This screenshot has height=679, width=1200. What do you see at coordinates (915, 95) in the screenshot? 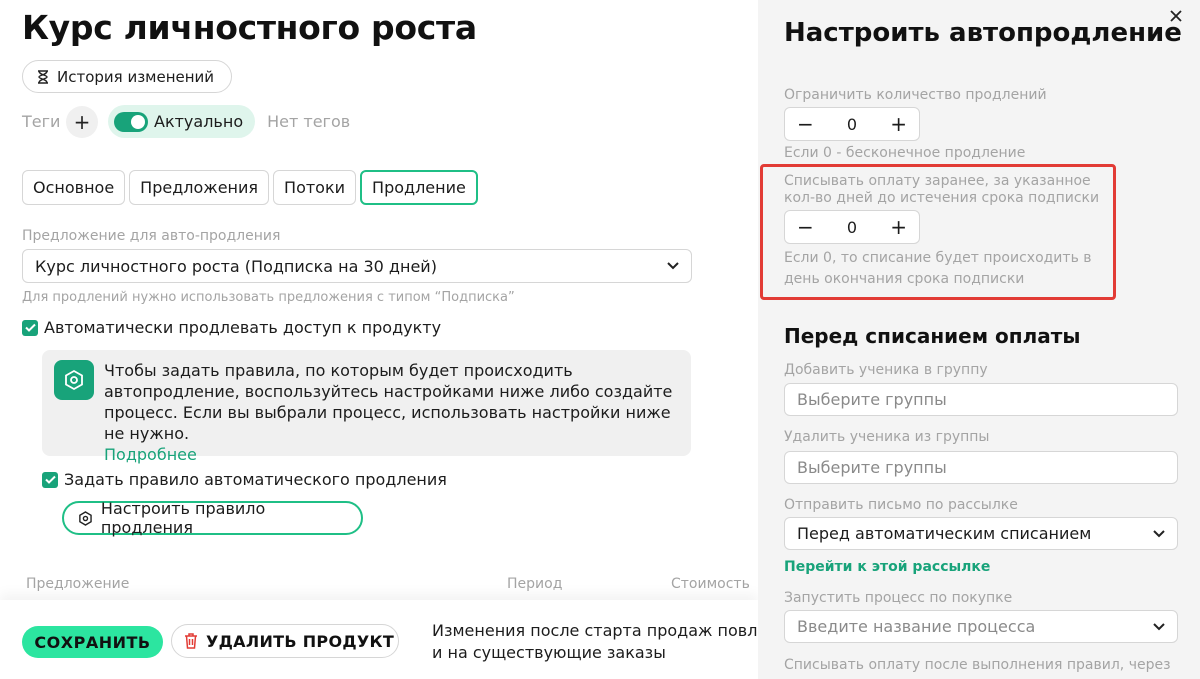
I see `limit-label: Ограничить количество продлений` at bounding box center [915, 95].